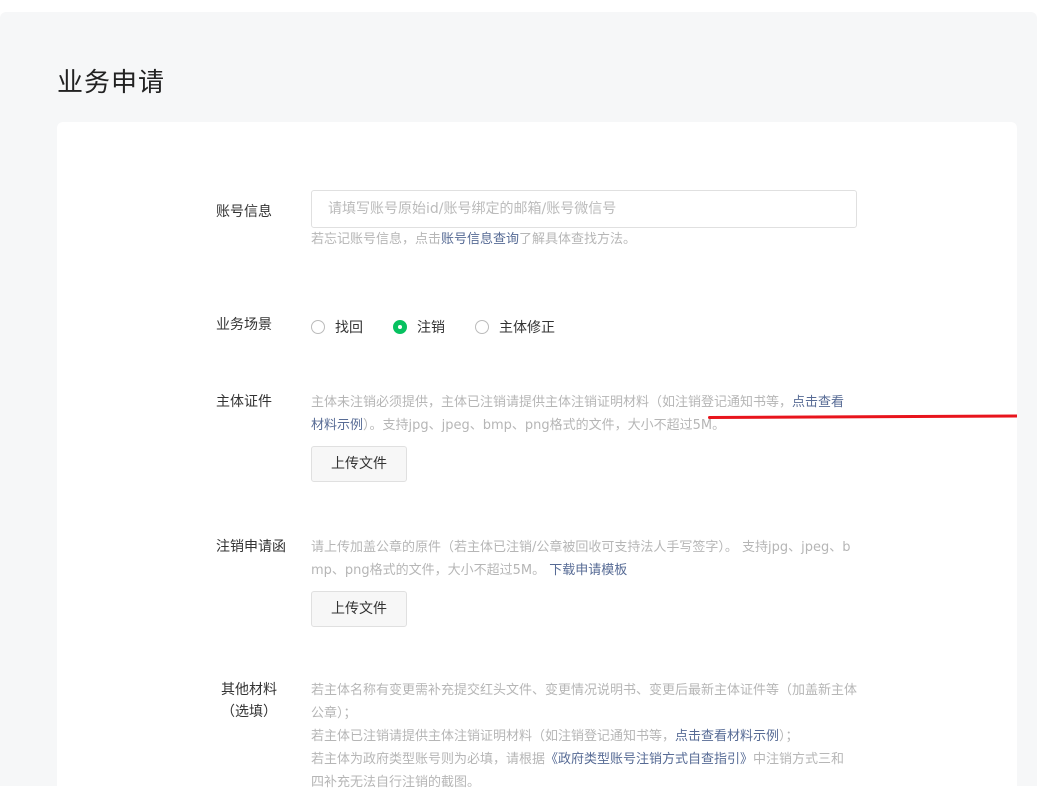  What do you see at coordinates (244, 212) in the screenshot?
I see `account-label: 账号信息` at bounding box center [244, 212].